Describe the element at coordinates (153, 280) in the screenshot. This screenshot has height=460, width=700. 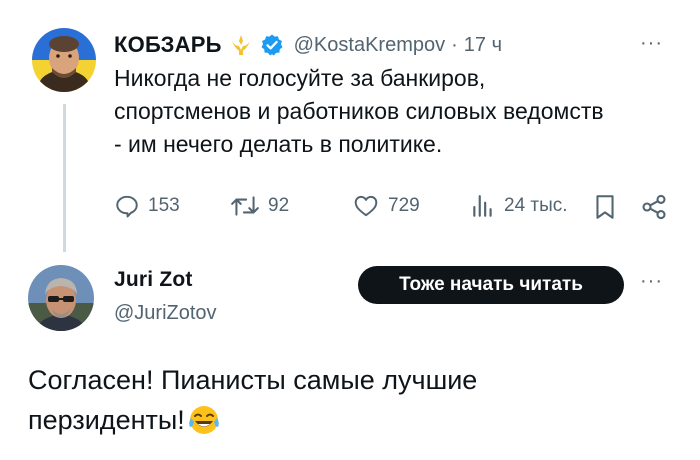
I see `display-name: Juri Zot` at that location.